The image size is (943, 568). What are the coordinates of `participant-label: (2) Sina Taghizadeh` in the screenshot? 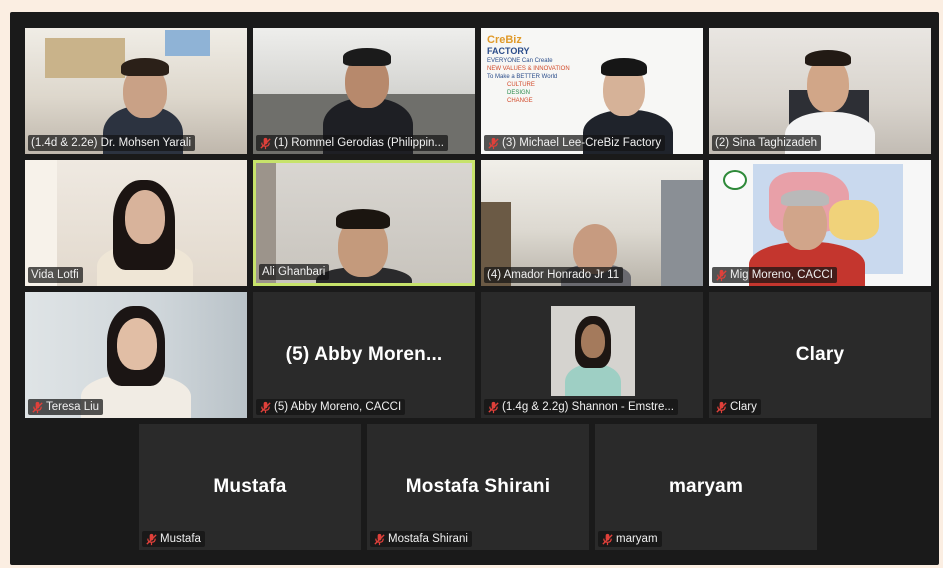 It's located at (767, 143).